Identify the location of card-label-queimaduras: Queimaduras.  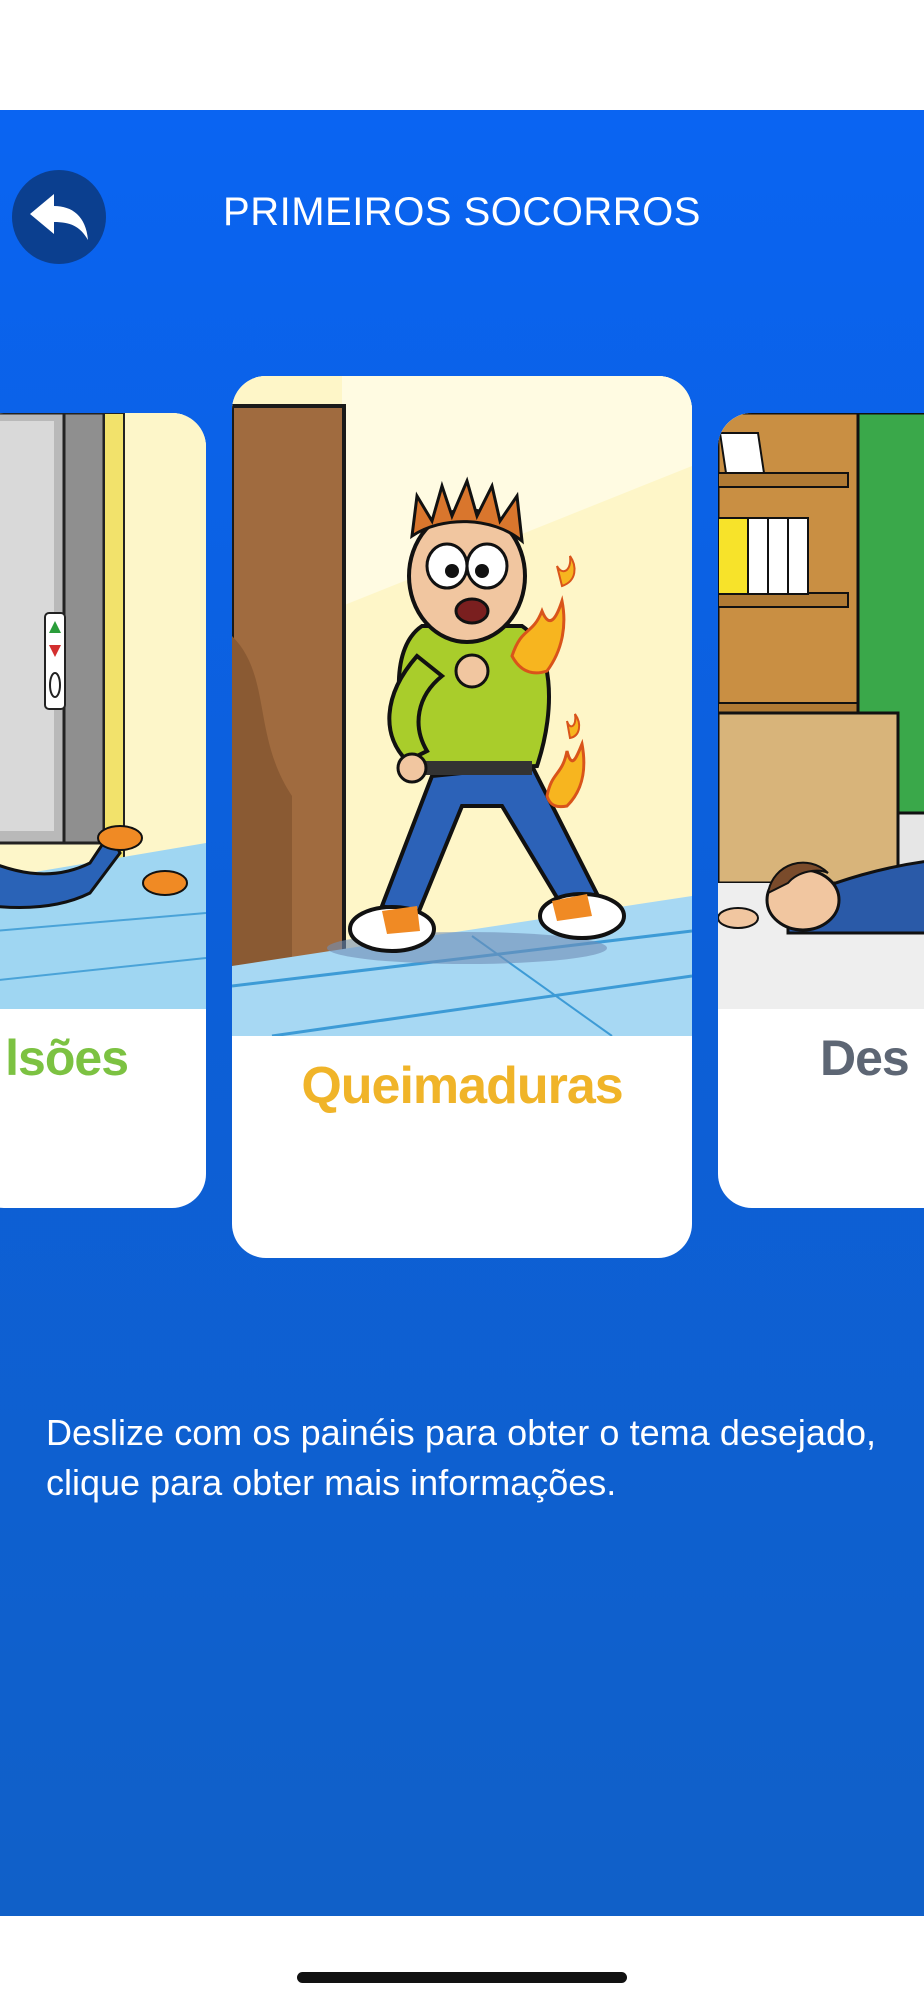
(462, 1086).